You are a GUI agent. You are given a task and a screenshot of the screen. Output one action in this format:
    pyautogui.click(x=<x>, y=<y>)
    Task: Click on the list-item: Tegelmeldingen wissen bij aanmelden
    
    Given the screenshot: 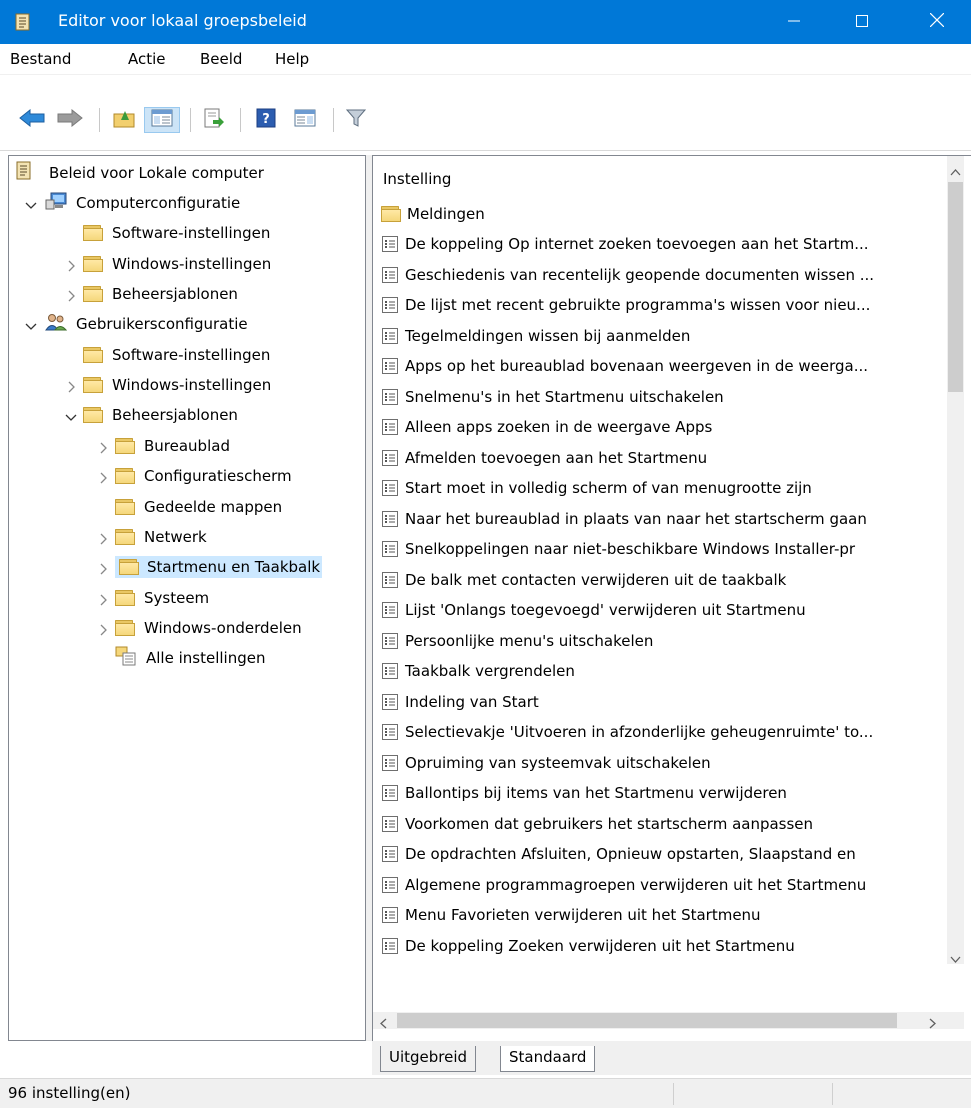 What is the action you would take?
    pyautogui.click(x=661, y=336)
    